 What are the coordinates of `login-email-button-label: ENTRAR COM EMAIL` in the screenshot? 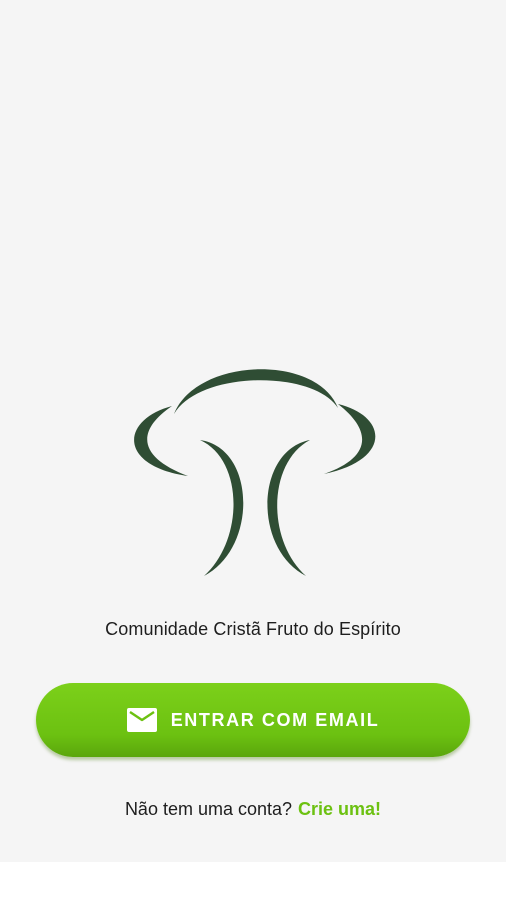 It's located at (275, 719).